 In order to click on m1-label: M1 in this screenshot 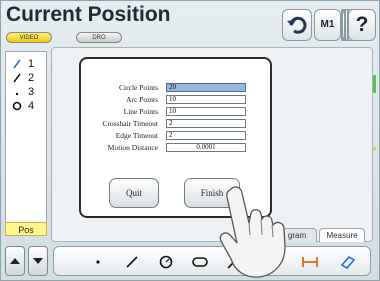, I will do `click(327, 24)`.